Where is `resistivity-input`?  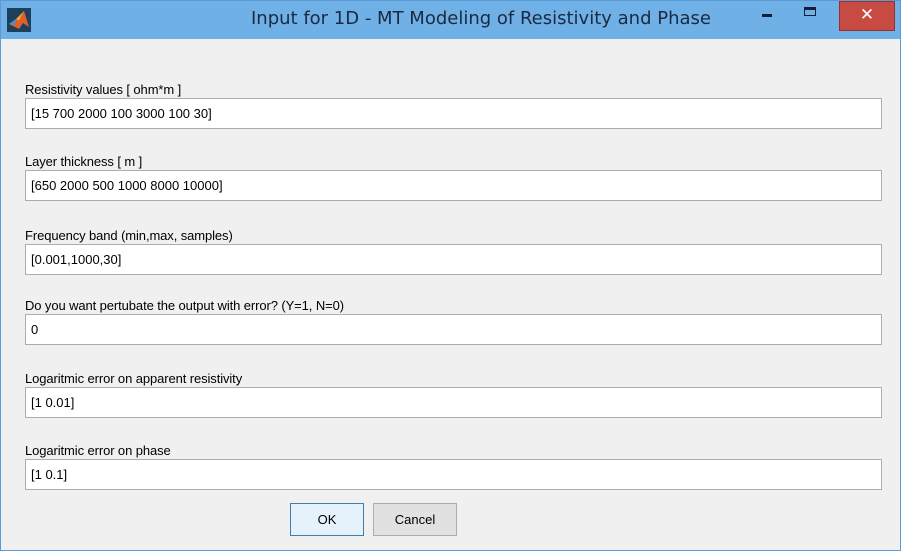
resistivity-input is located at coordinates (453, 113).